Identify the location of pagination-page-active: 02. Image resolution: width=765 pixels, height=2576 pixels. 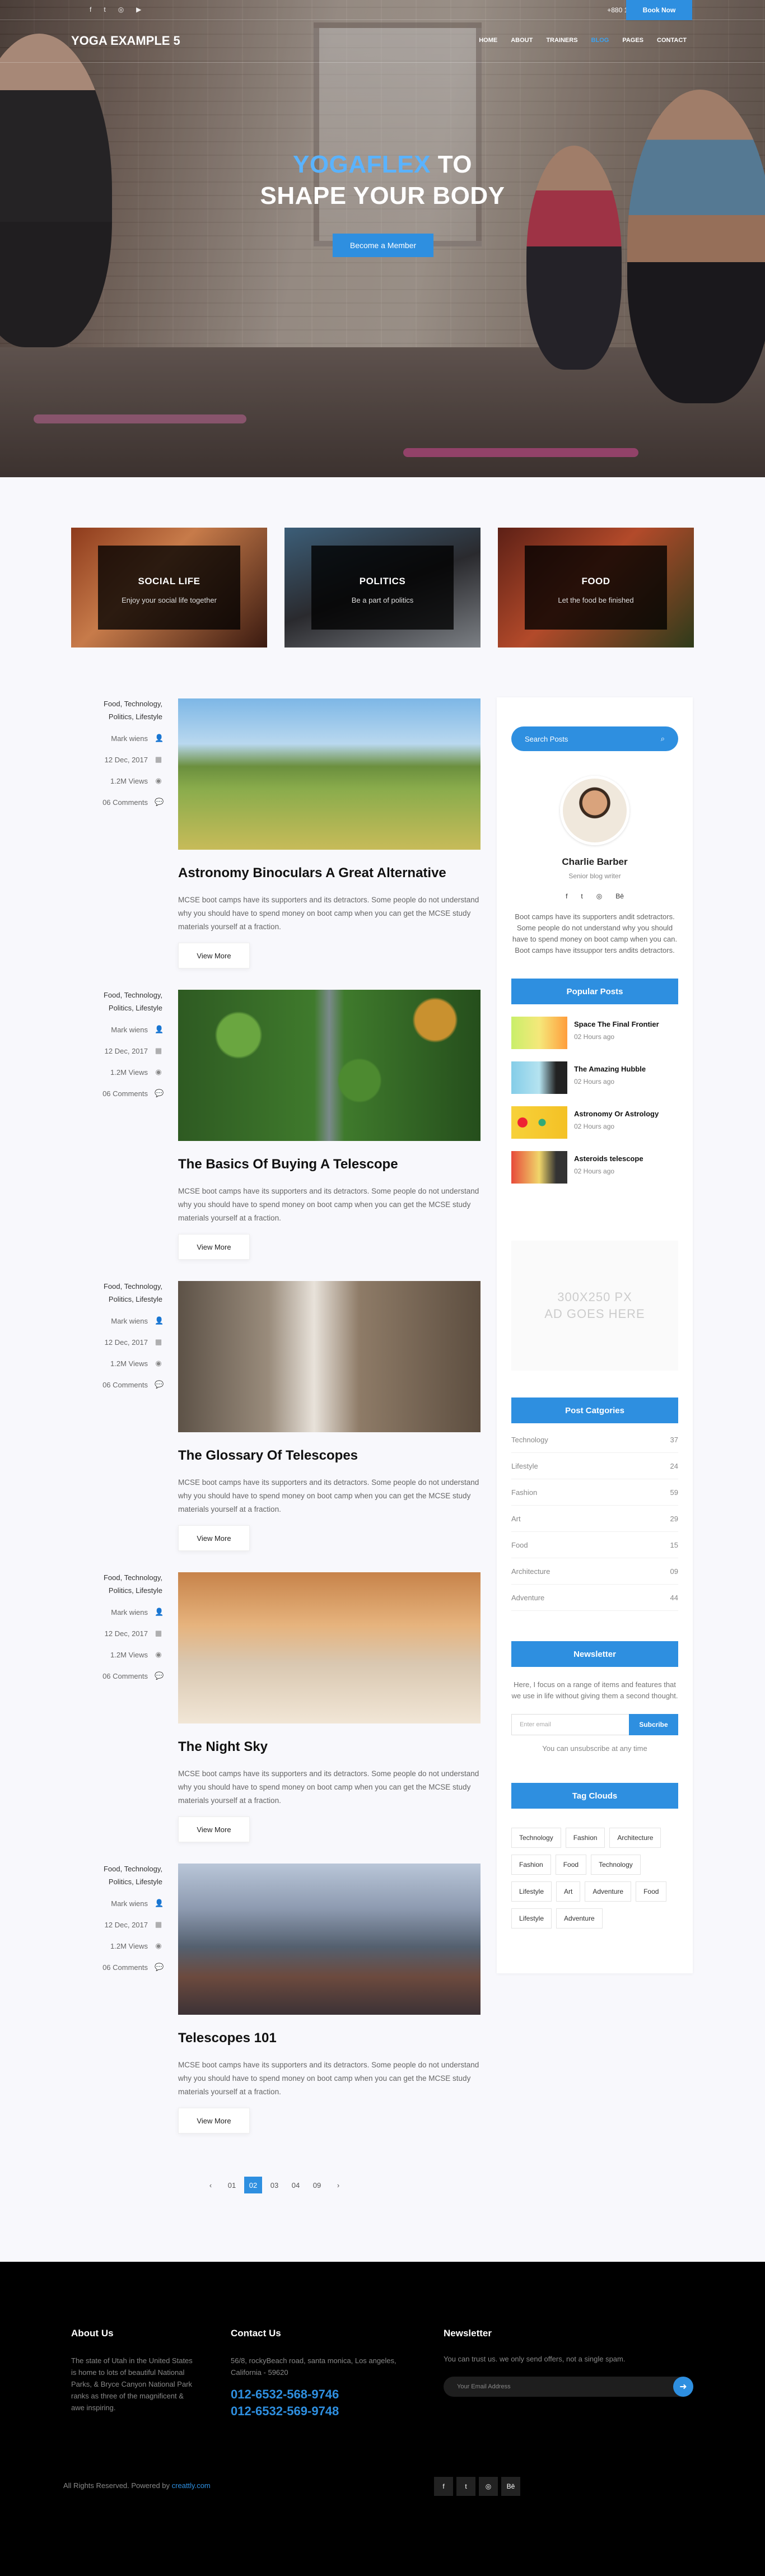
(253, 2185).